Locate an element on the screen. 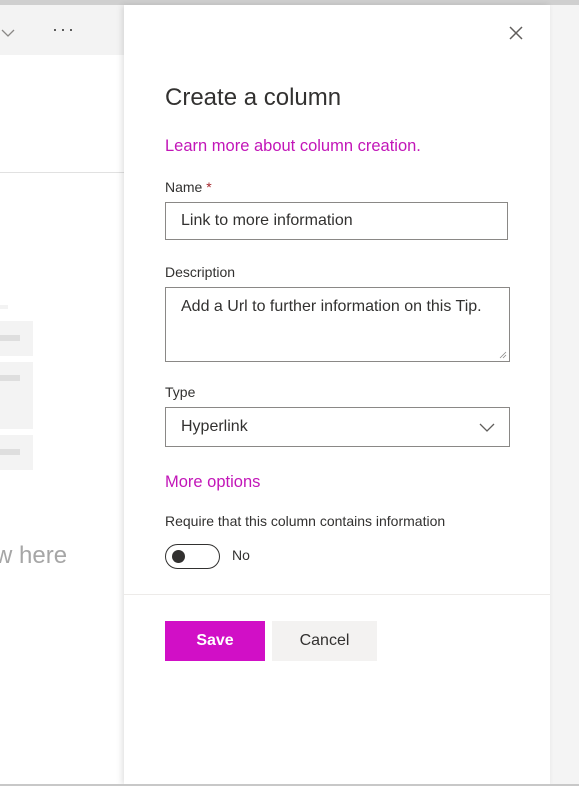  more-icon: ··· is located at coordinates (64, 29).